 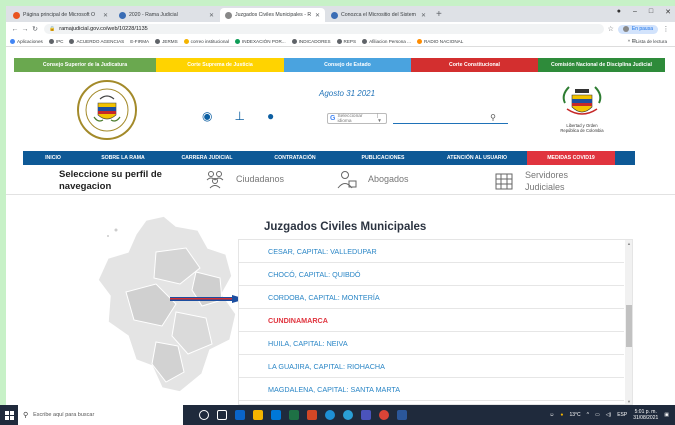 What do you see at coordinates (645, 41) in the screenshot?
I see `reading-list-button: » ▤ Lista de lectura` at bounding box center [645, 41].